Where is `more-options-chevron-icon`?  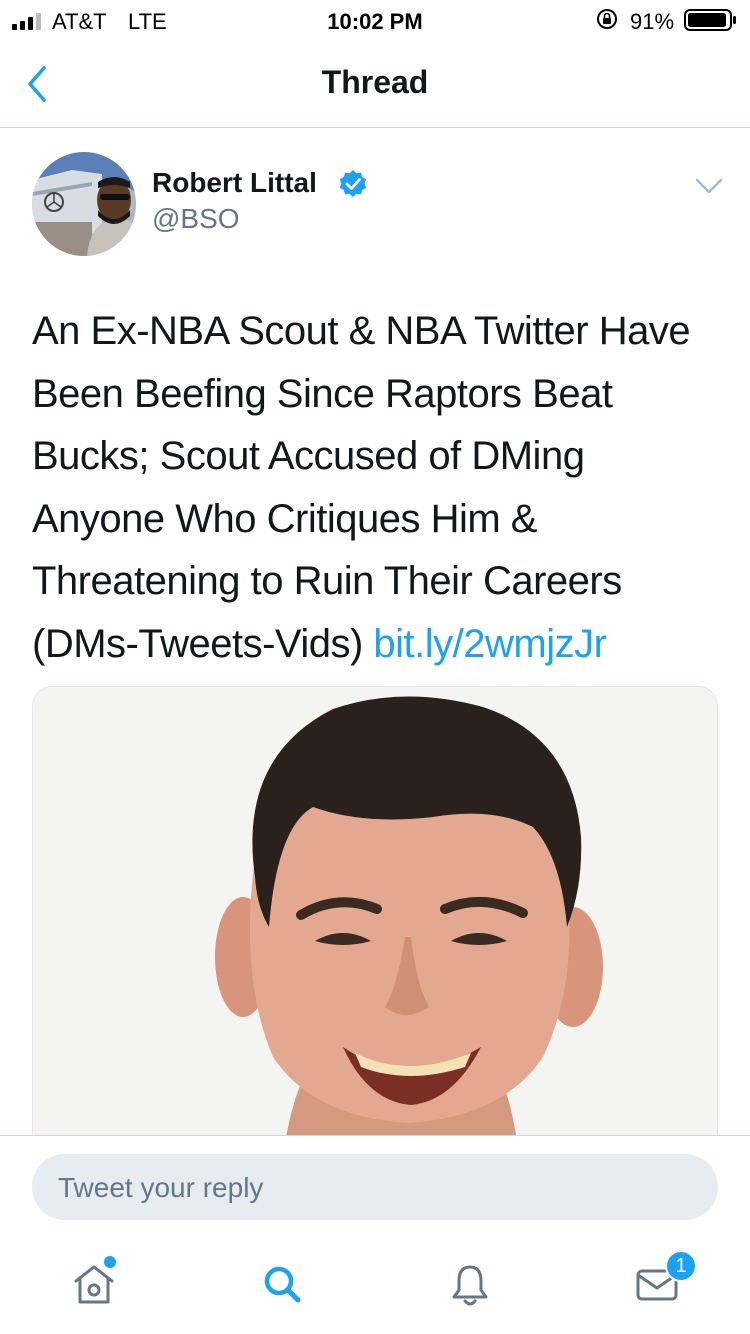
more-options-chevron-icon is located at coordinates (709, 186).